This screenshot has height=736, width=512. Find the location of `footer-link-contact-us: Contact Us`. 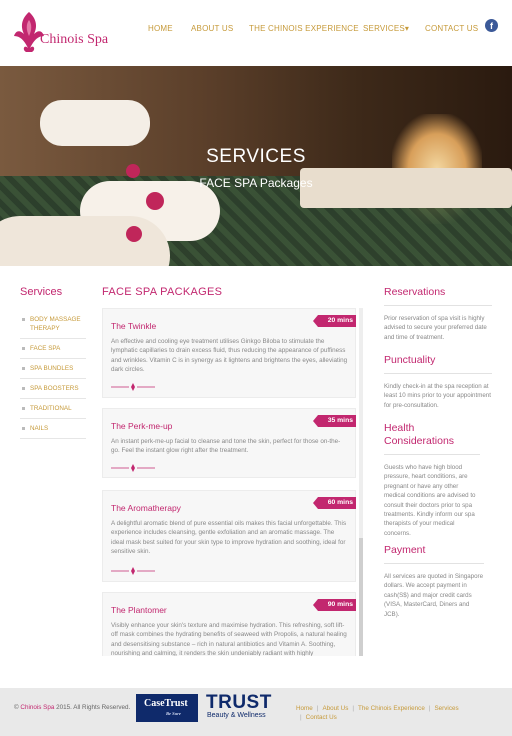

footer-link-contact-us: Contact Us is located at coordinates (321, 717).